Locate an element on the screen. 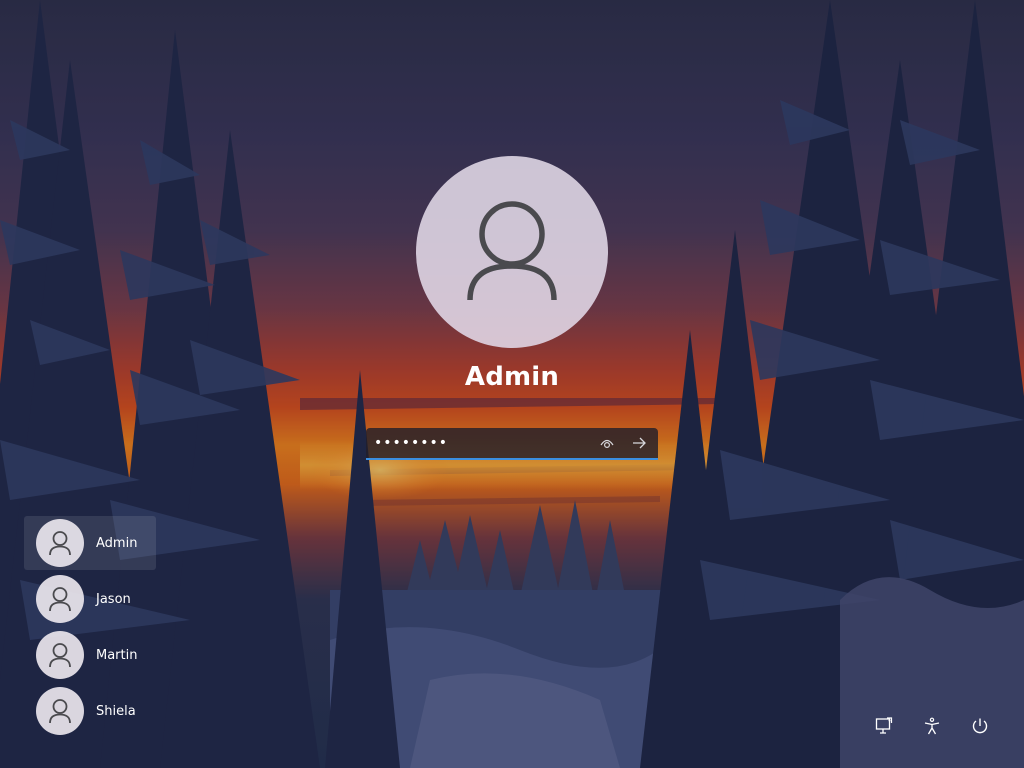 This screenshot has height=768, width=1024. user-item-label: Admin is located at coordinates (117, 543).